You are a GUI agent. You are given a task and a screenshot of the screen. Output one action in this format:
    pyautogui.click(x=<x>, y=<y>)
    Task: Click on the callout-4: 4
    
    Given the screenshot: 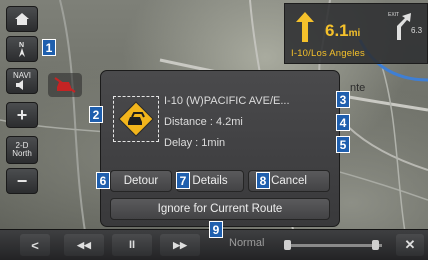 What is the action you would take?
    pyautogui.click(x=343, y=122)
    